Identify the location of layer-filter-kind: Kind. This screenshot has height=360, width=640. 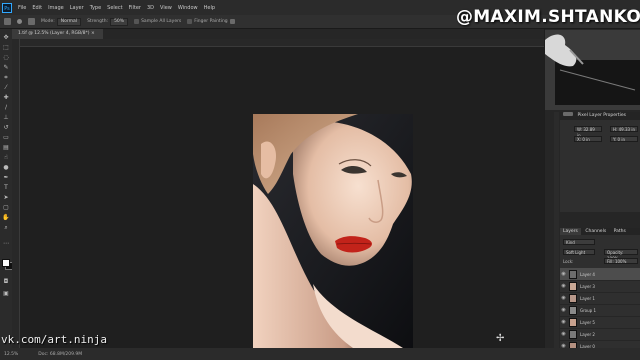
(579, 242).